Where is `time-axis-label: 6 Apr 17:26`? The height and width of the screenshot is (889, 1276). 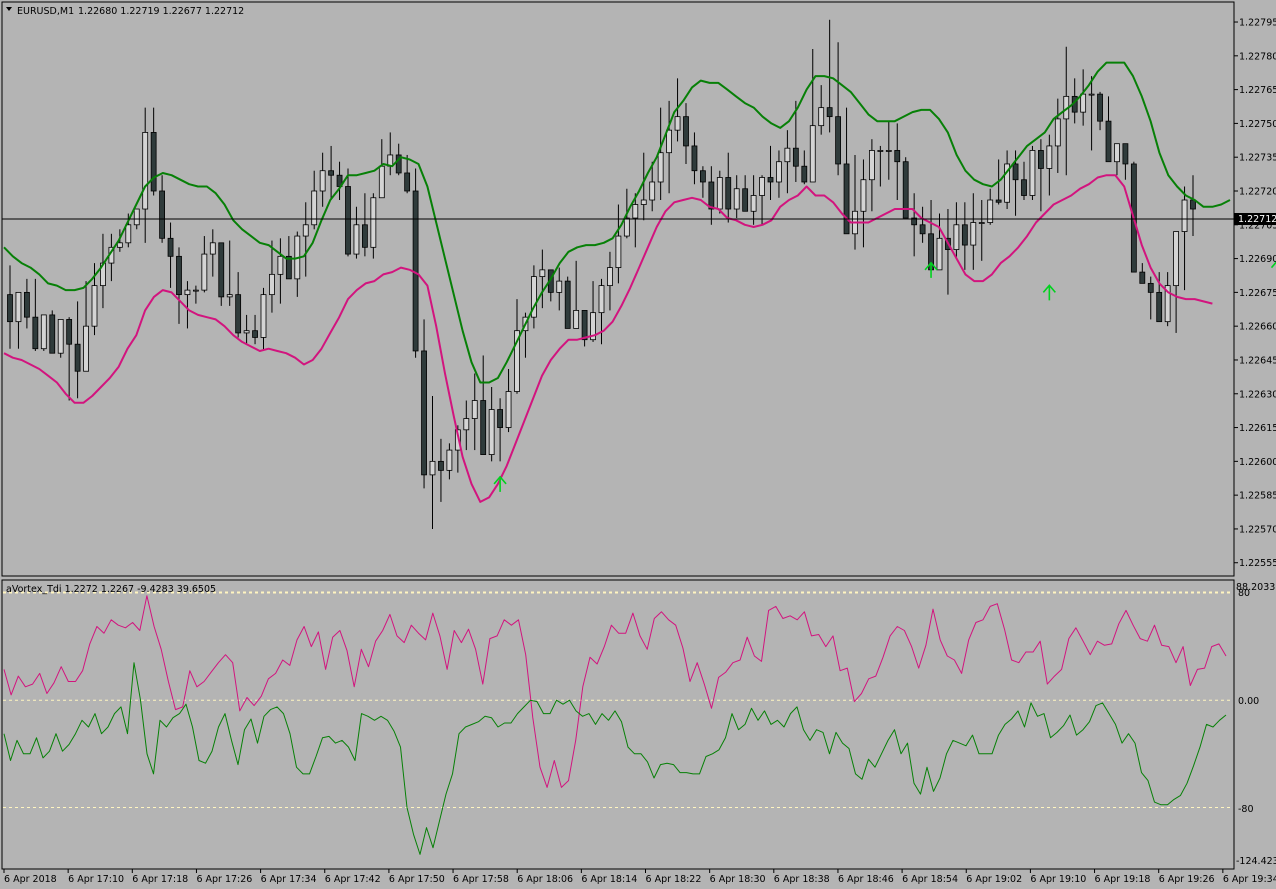 time-axis-label: 6 Apr 17:26 is located at coordinates (224, 879).